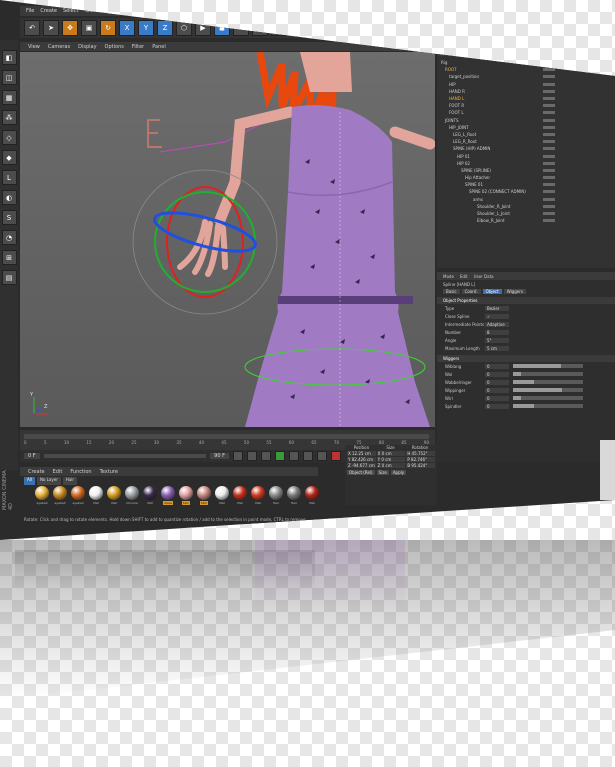 The width and height of the screenshot is (615, 767). Describe the element at coordinates (336, 28) in the screenshot. I see `light-tool-button: ✺` at that location.